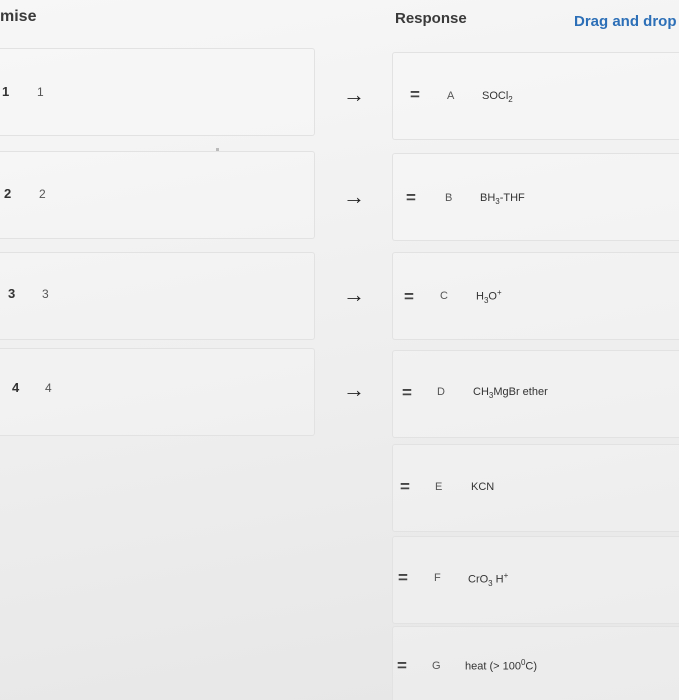 This screenshot has width=679, height=700. What do you see at coordinates (483, 487) in the screenshot?
I see `response-text-e: KCN` at bounding box center [483, 487].